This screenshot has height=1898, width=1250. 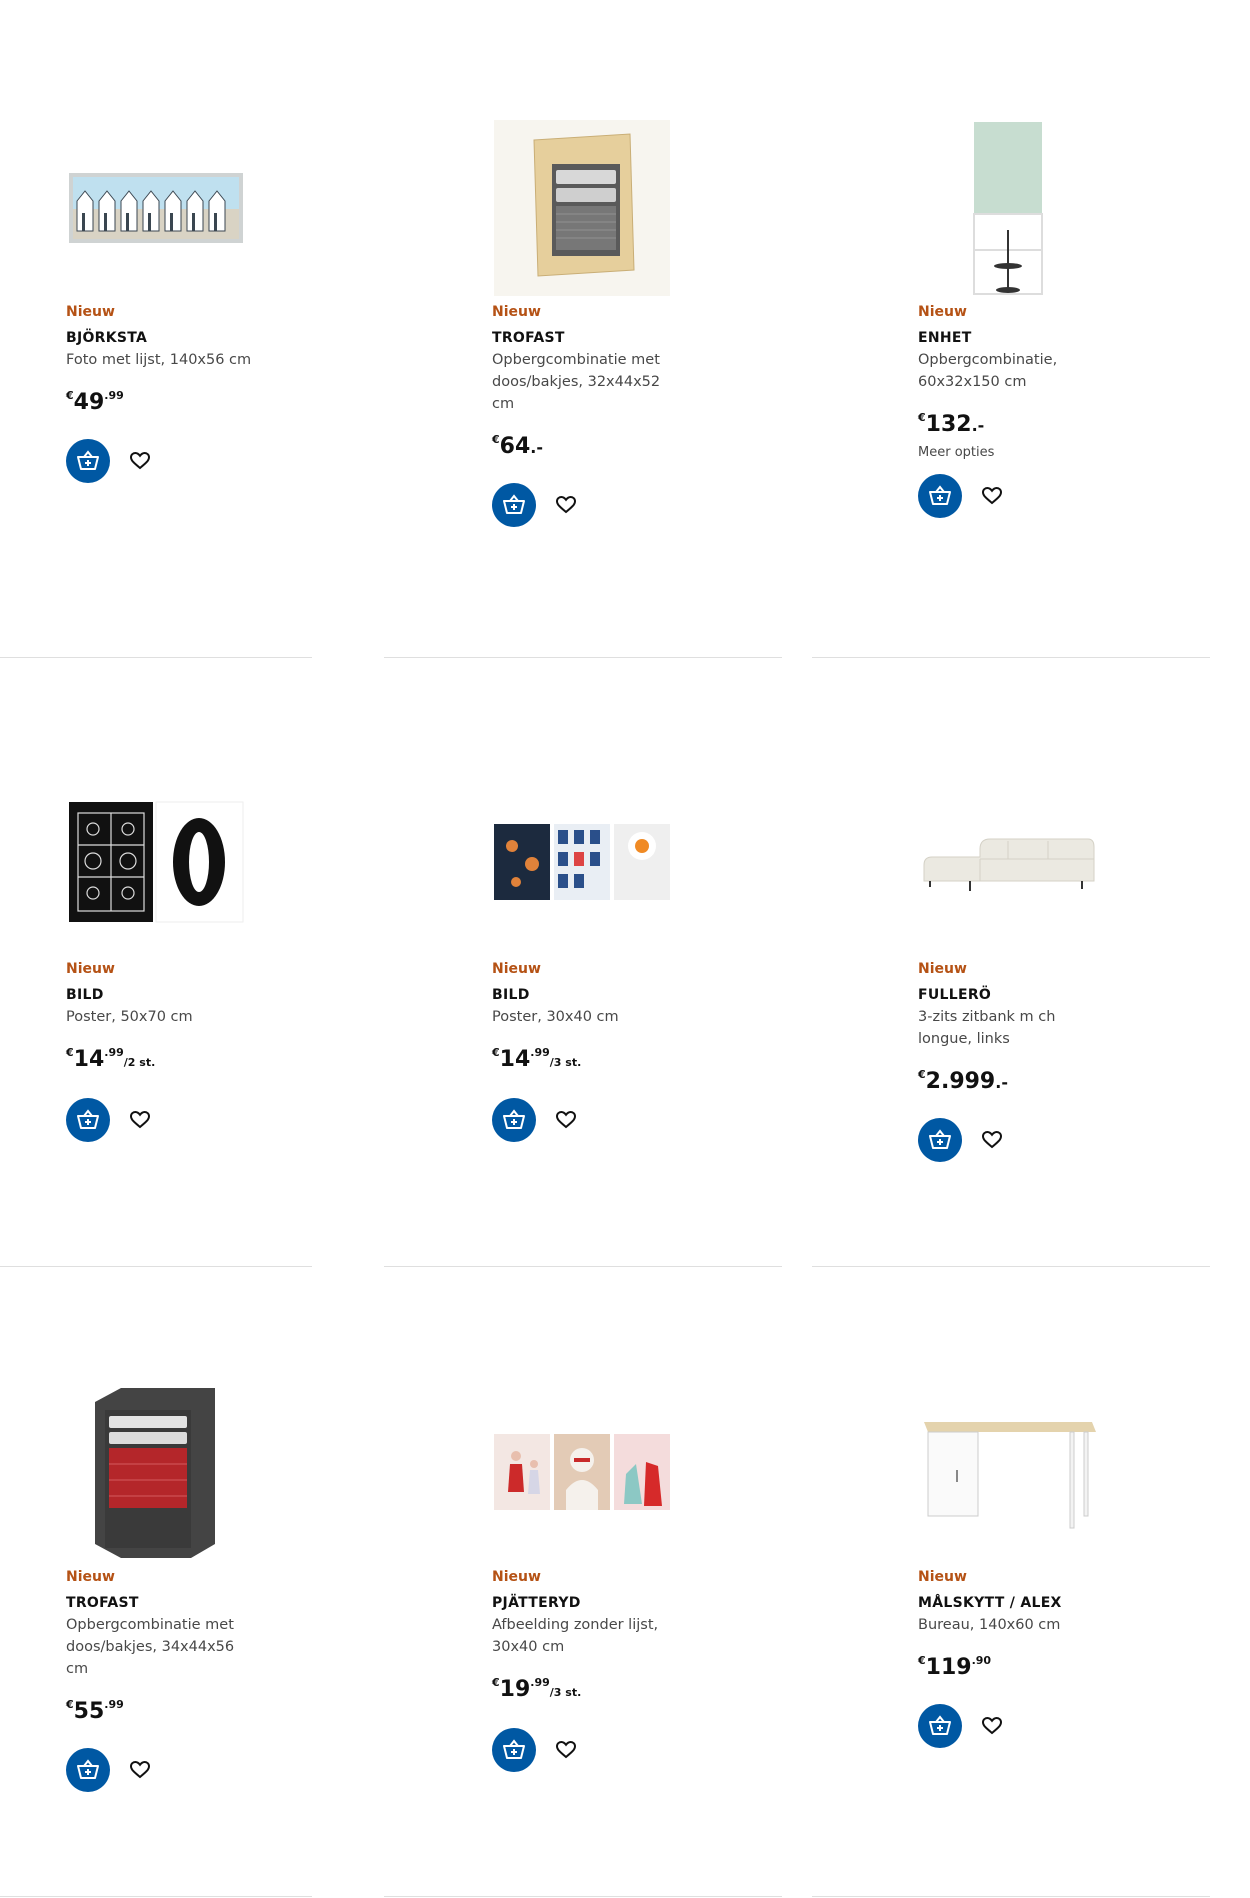 What do you see at coordinates (575, 1636) in the screenshot?
I see `product-description: Afbeelding zonder lijst, 30x40 cm` at bounding box center [575, 1636].